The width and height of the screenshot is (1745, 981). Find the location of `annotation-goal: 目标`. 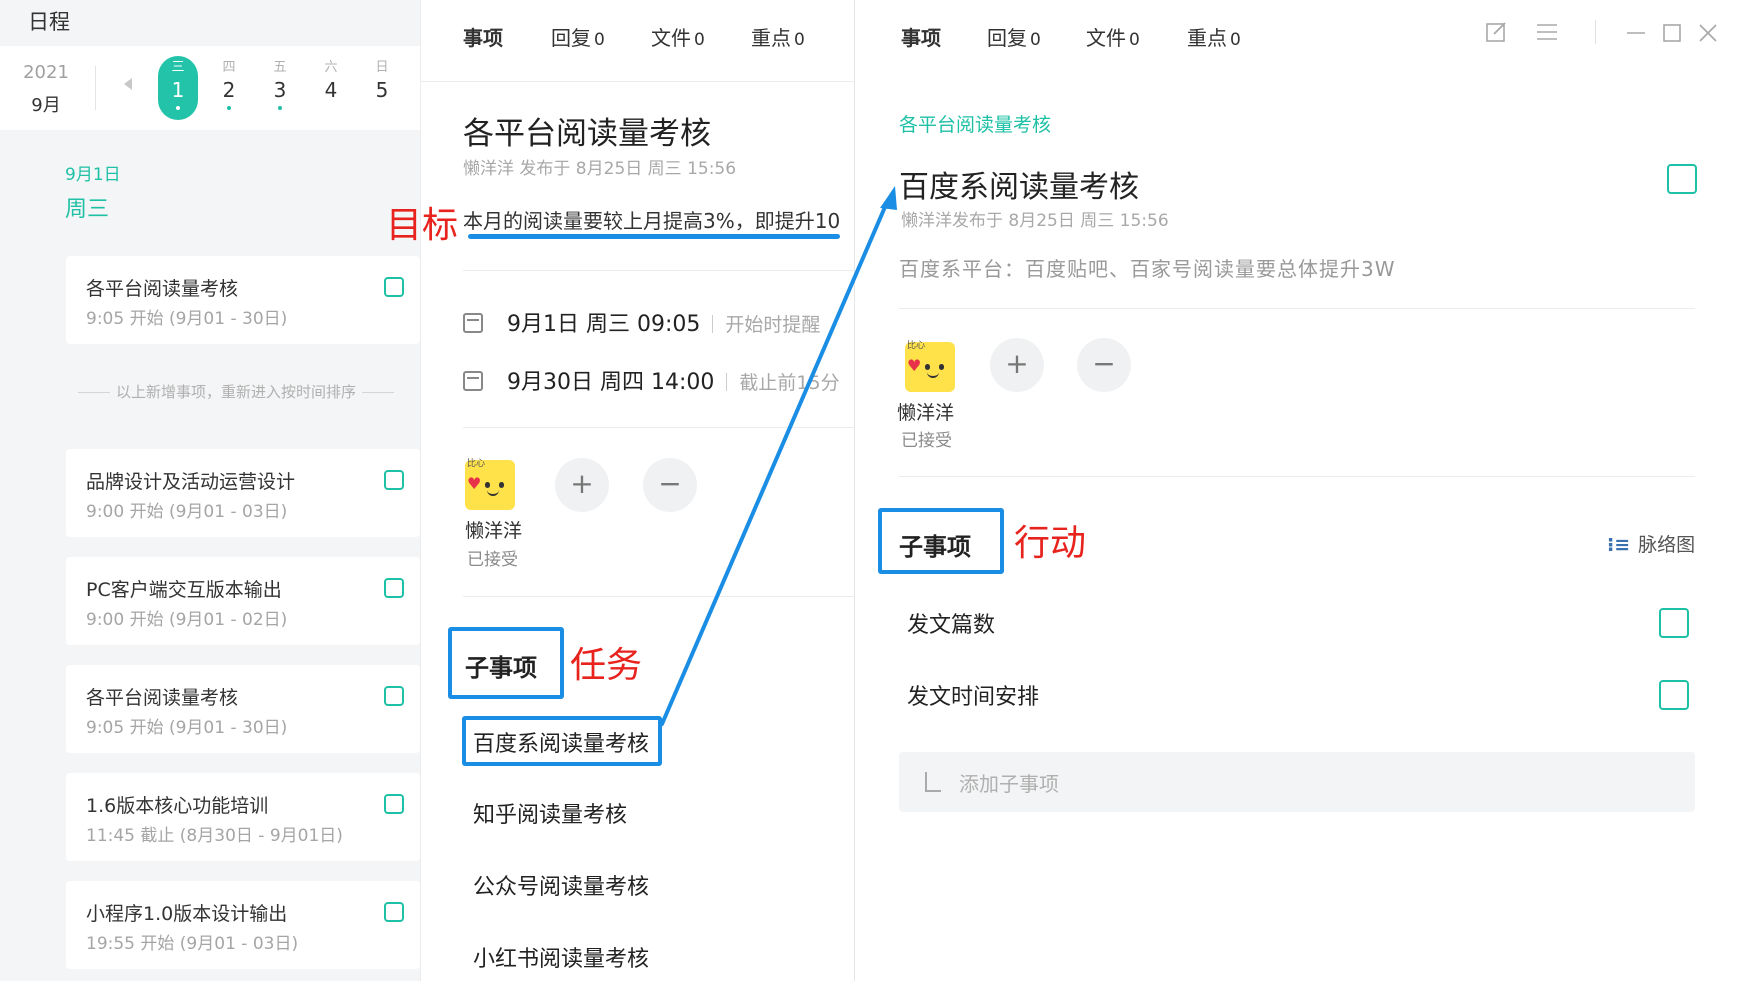

annotation-goal: 目标 is located at coordinates (422, 225).